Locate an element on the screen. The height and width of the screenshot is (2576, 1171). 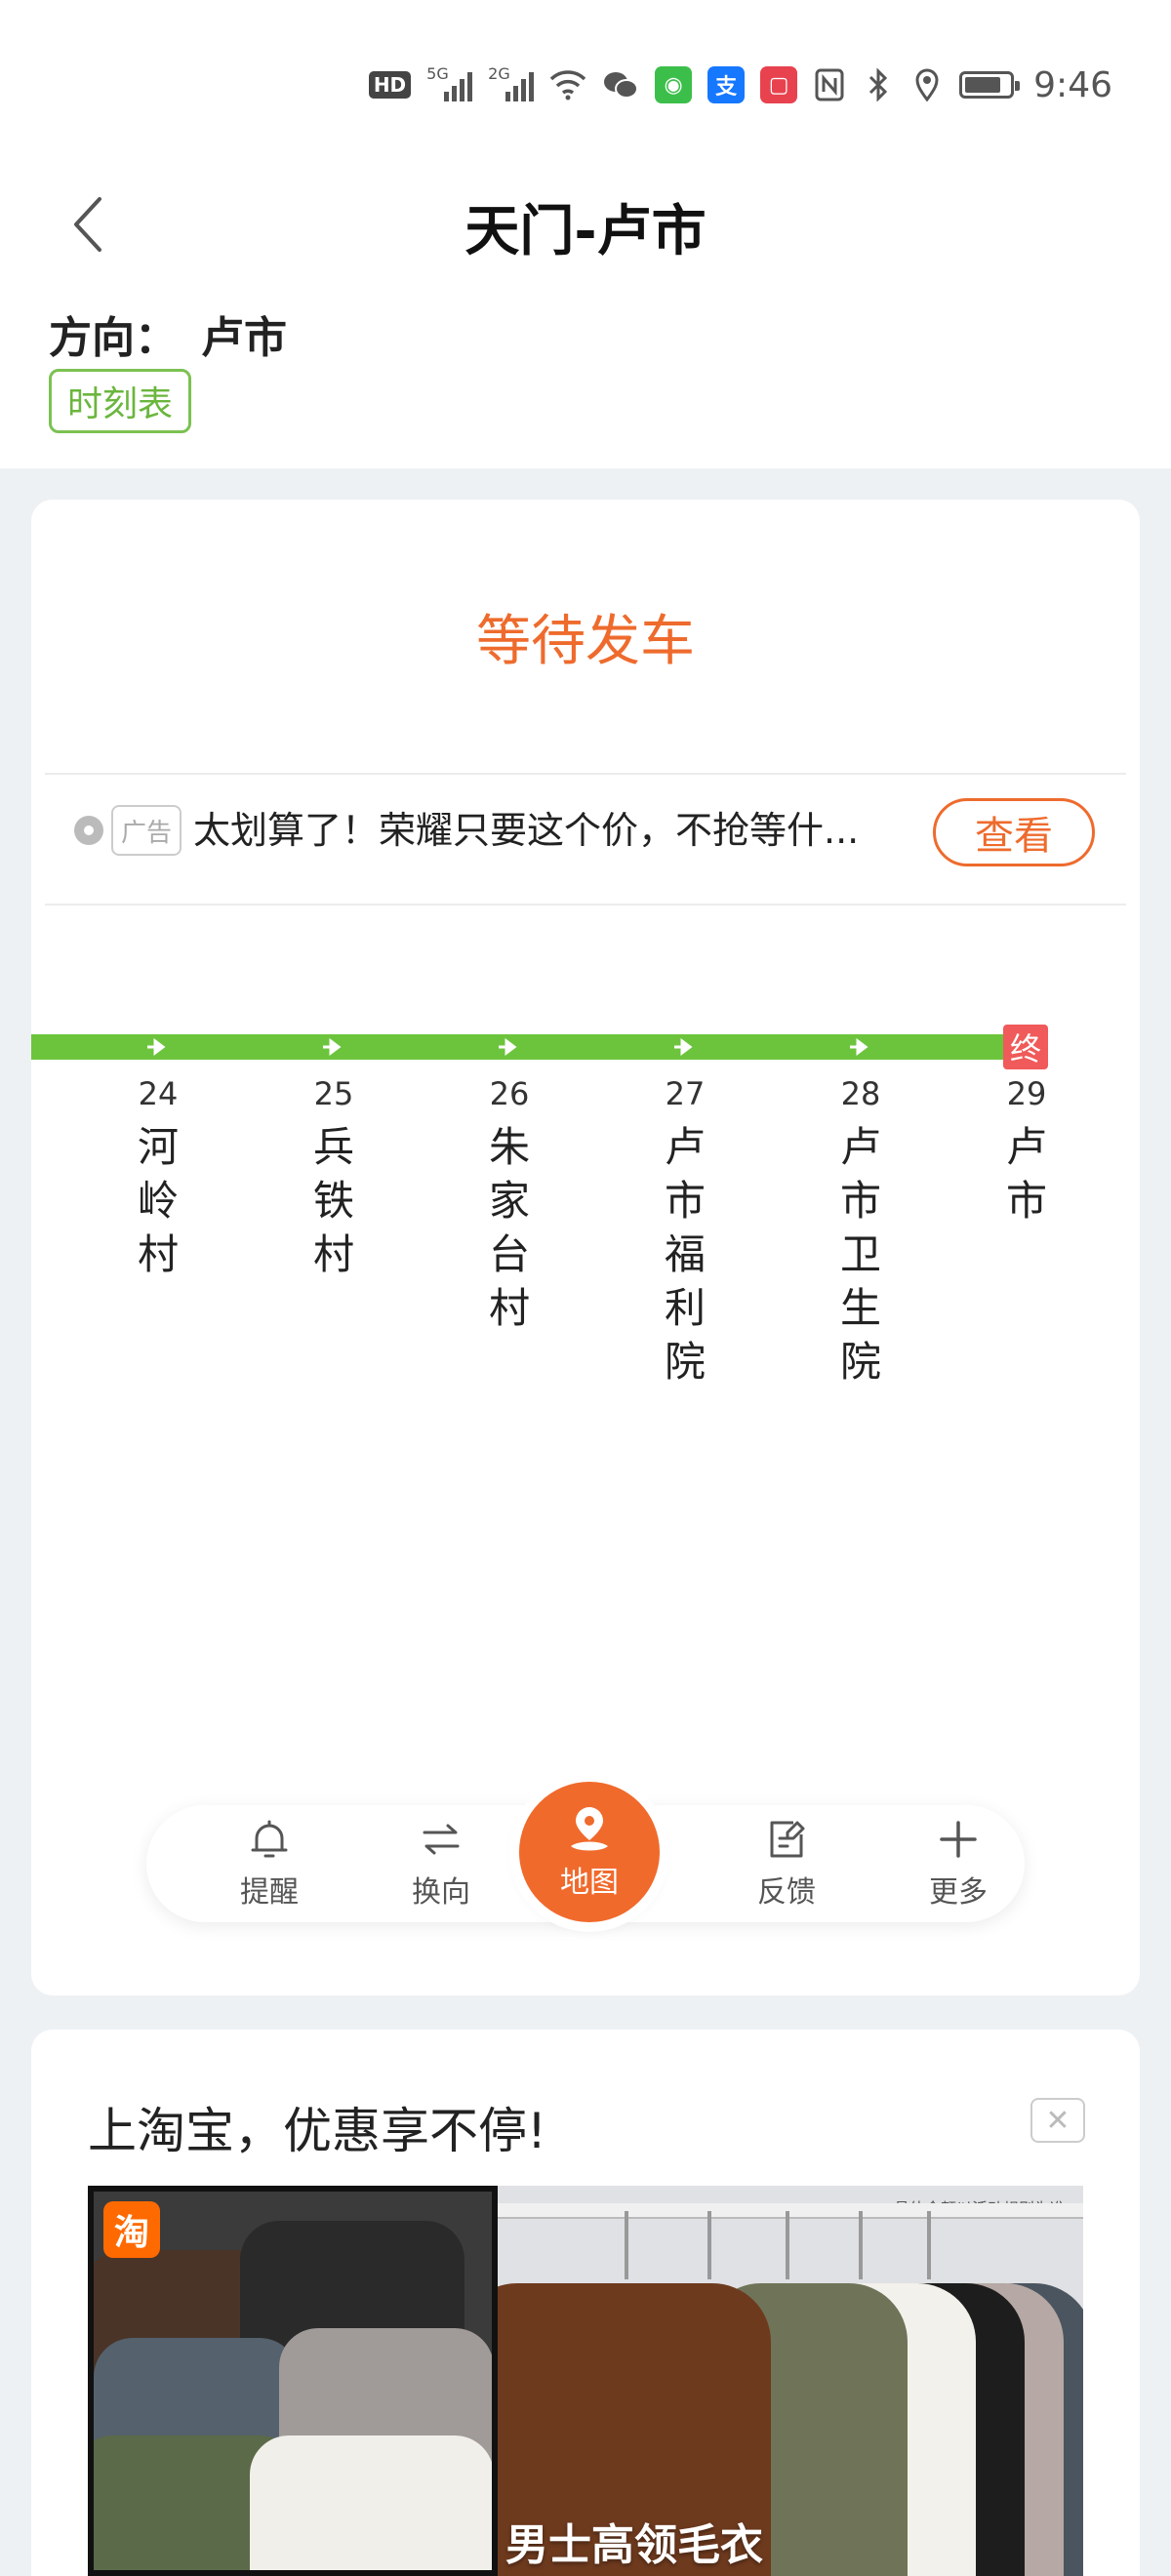
hd-icon: HD is located at coordinates (390, 84).